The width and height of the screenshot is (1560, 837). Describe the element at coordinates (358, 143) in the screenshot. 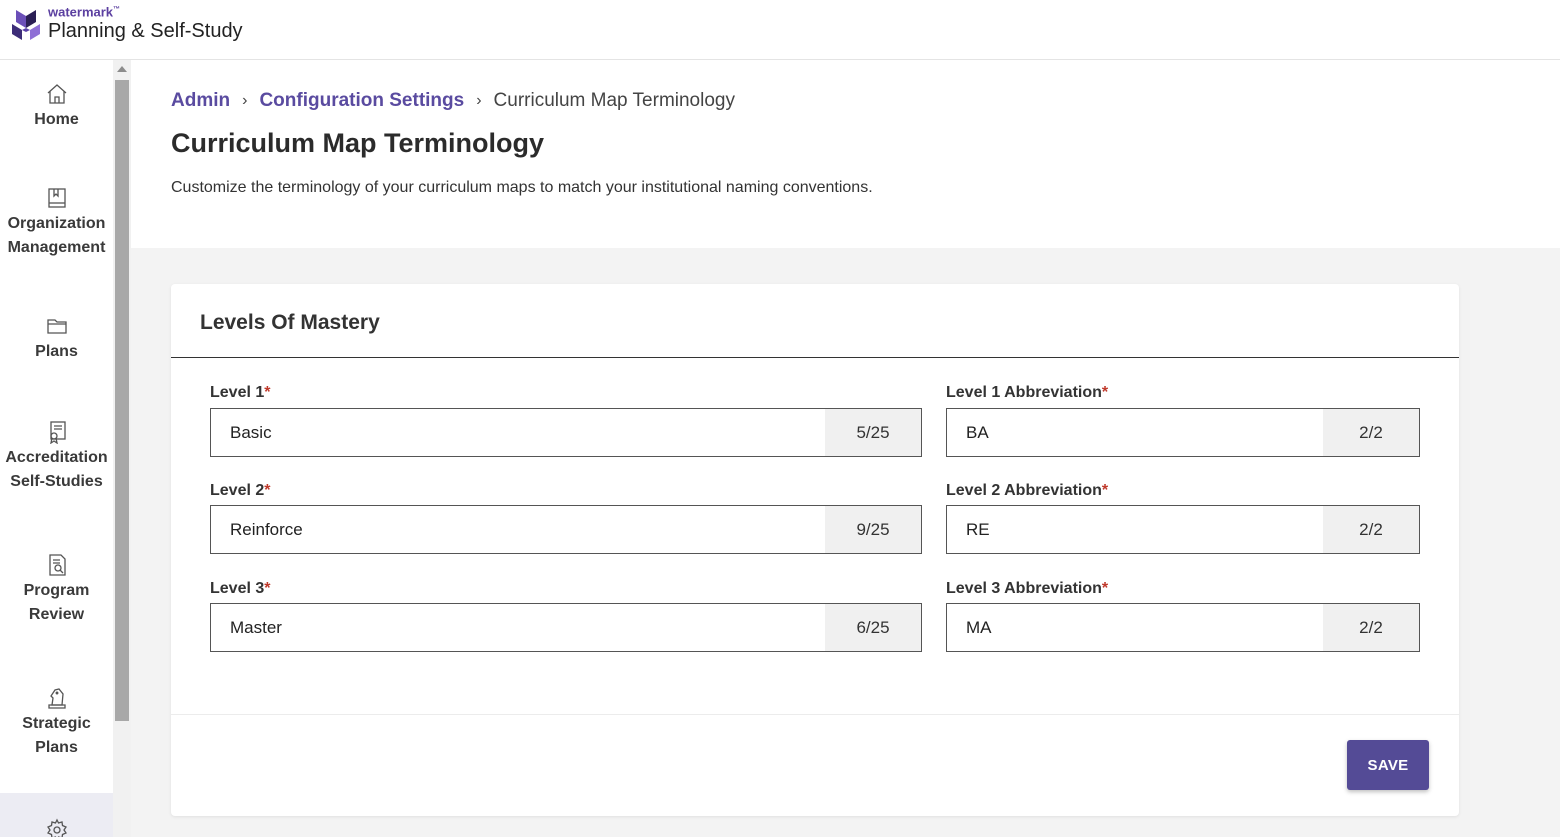

I see `page-title: Curriculum Map Terminology` at that location.